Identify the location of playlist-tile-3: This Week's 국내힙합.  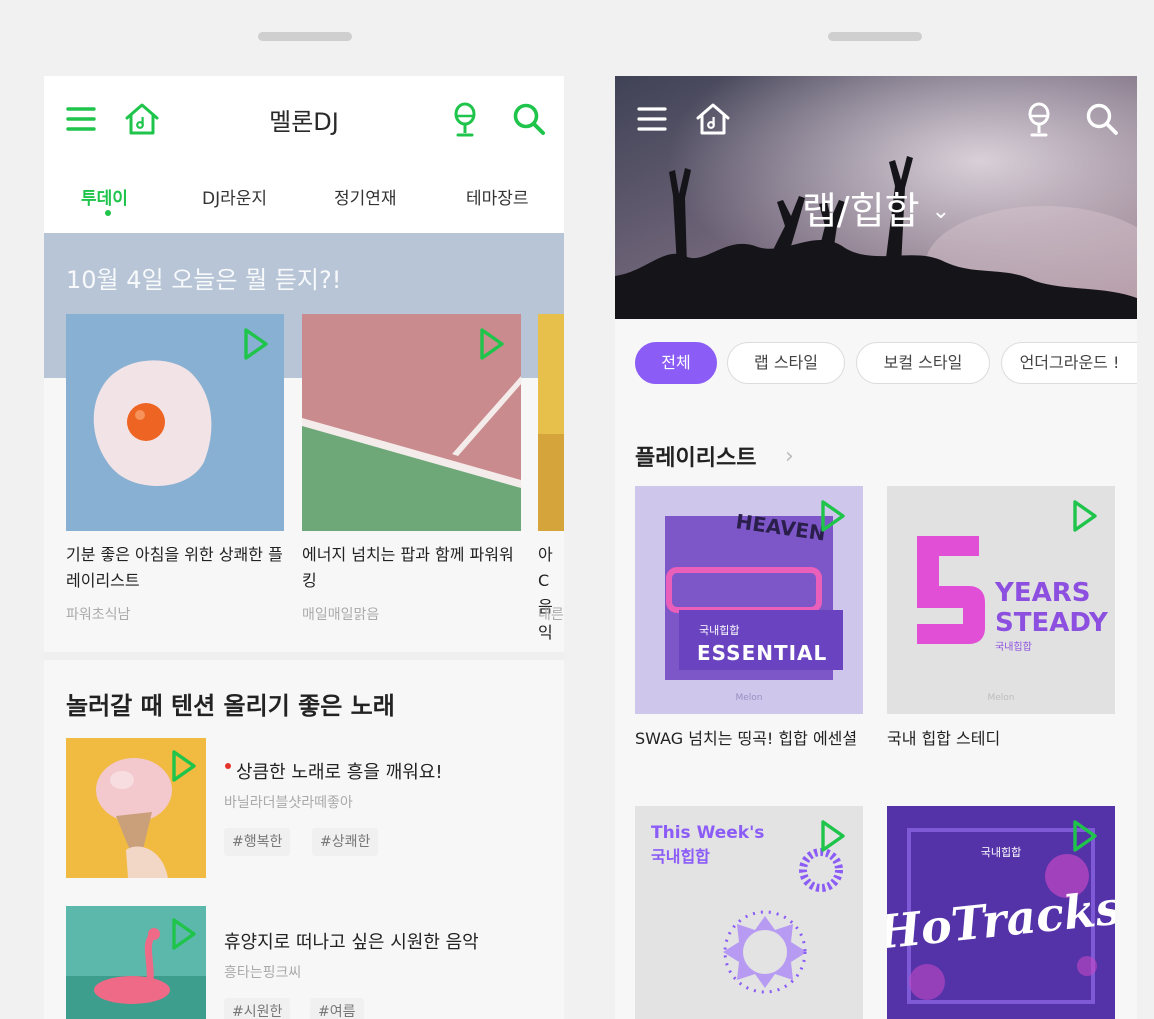
(749, 912).